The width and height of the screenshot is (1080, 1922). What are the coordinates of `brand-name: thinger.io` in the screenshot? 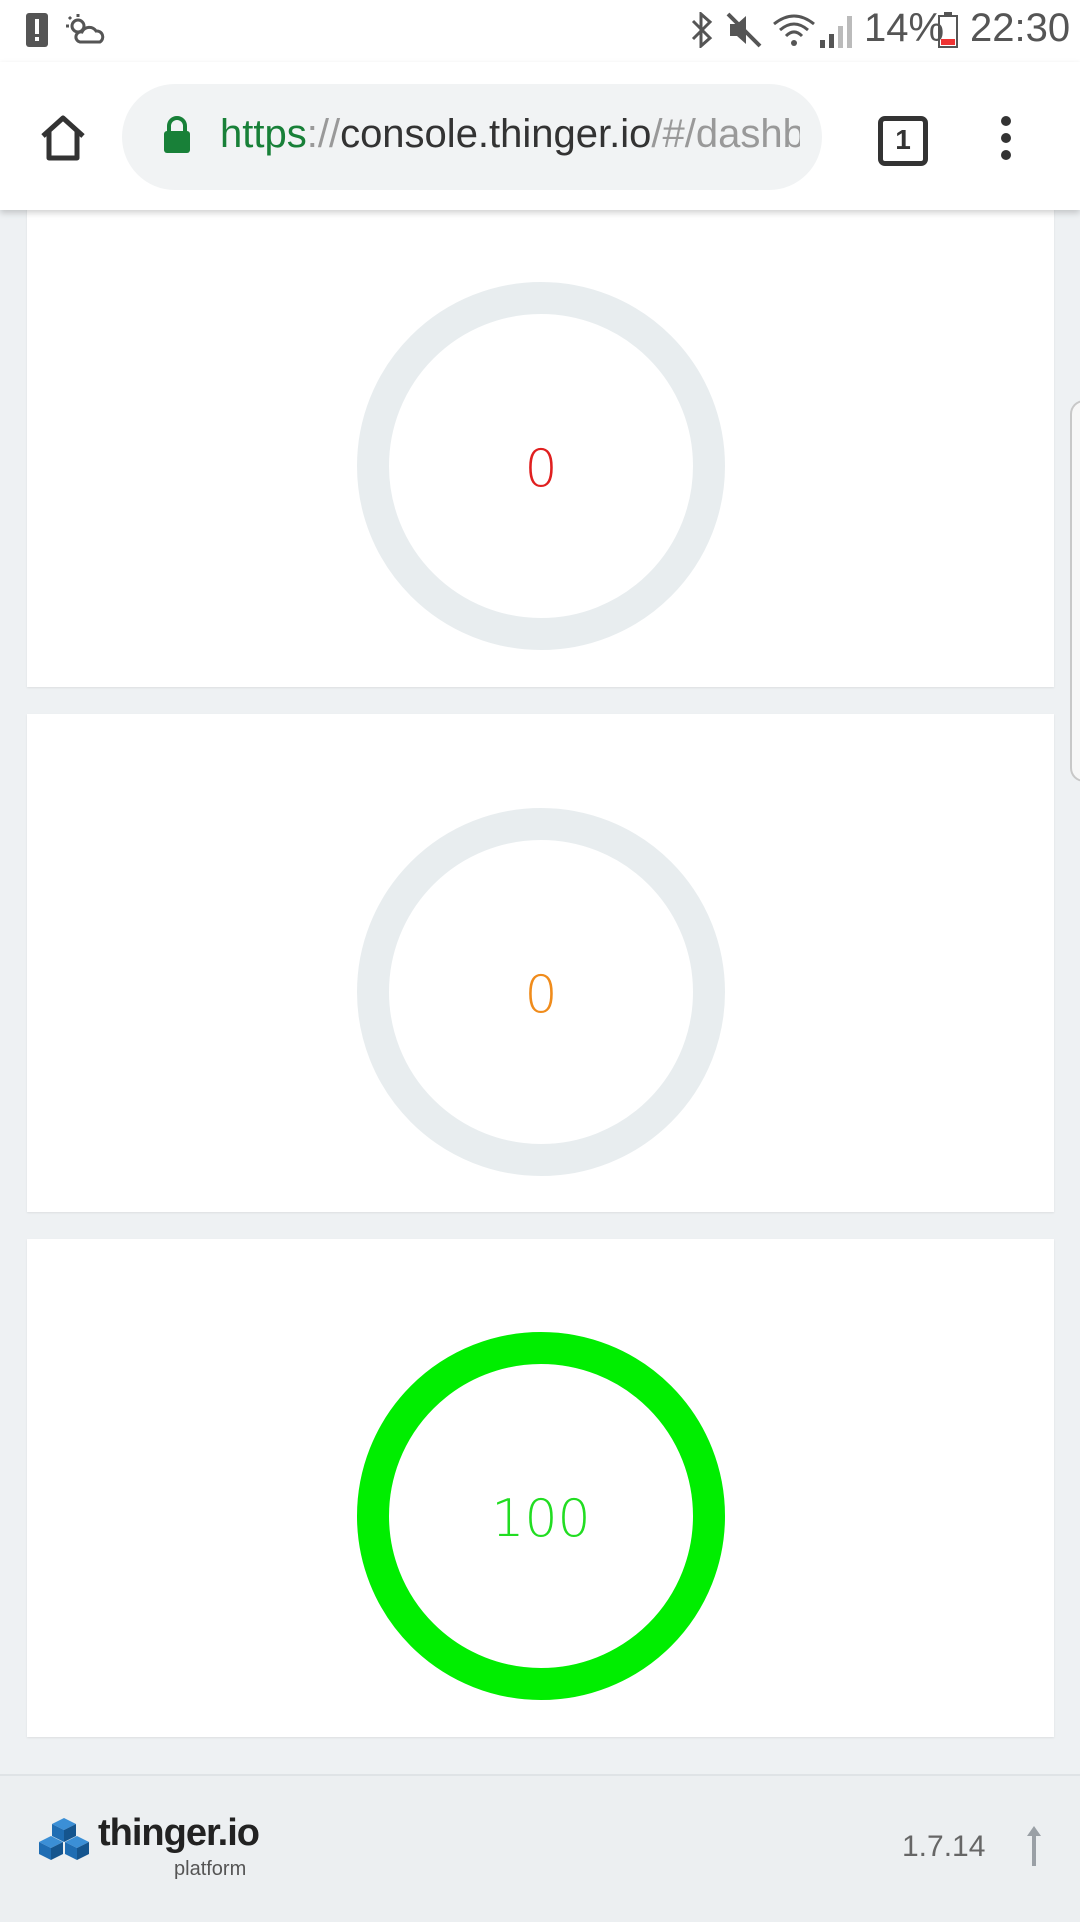 It's located at (179, 1833).